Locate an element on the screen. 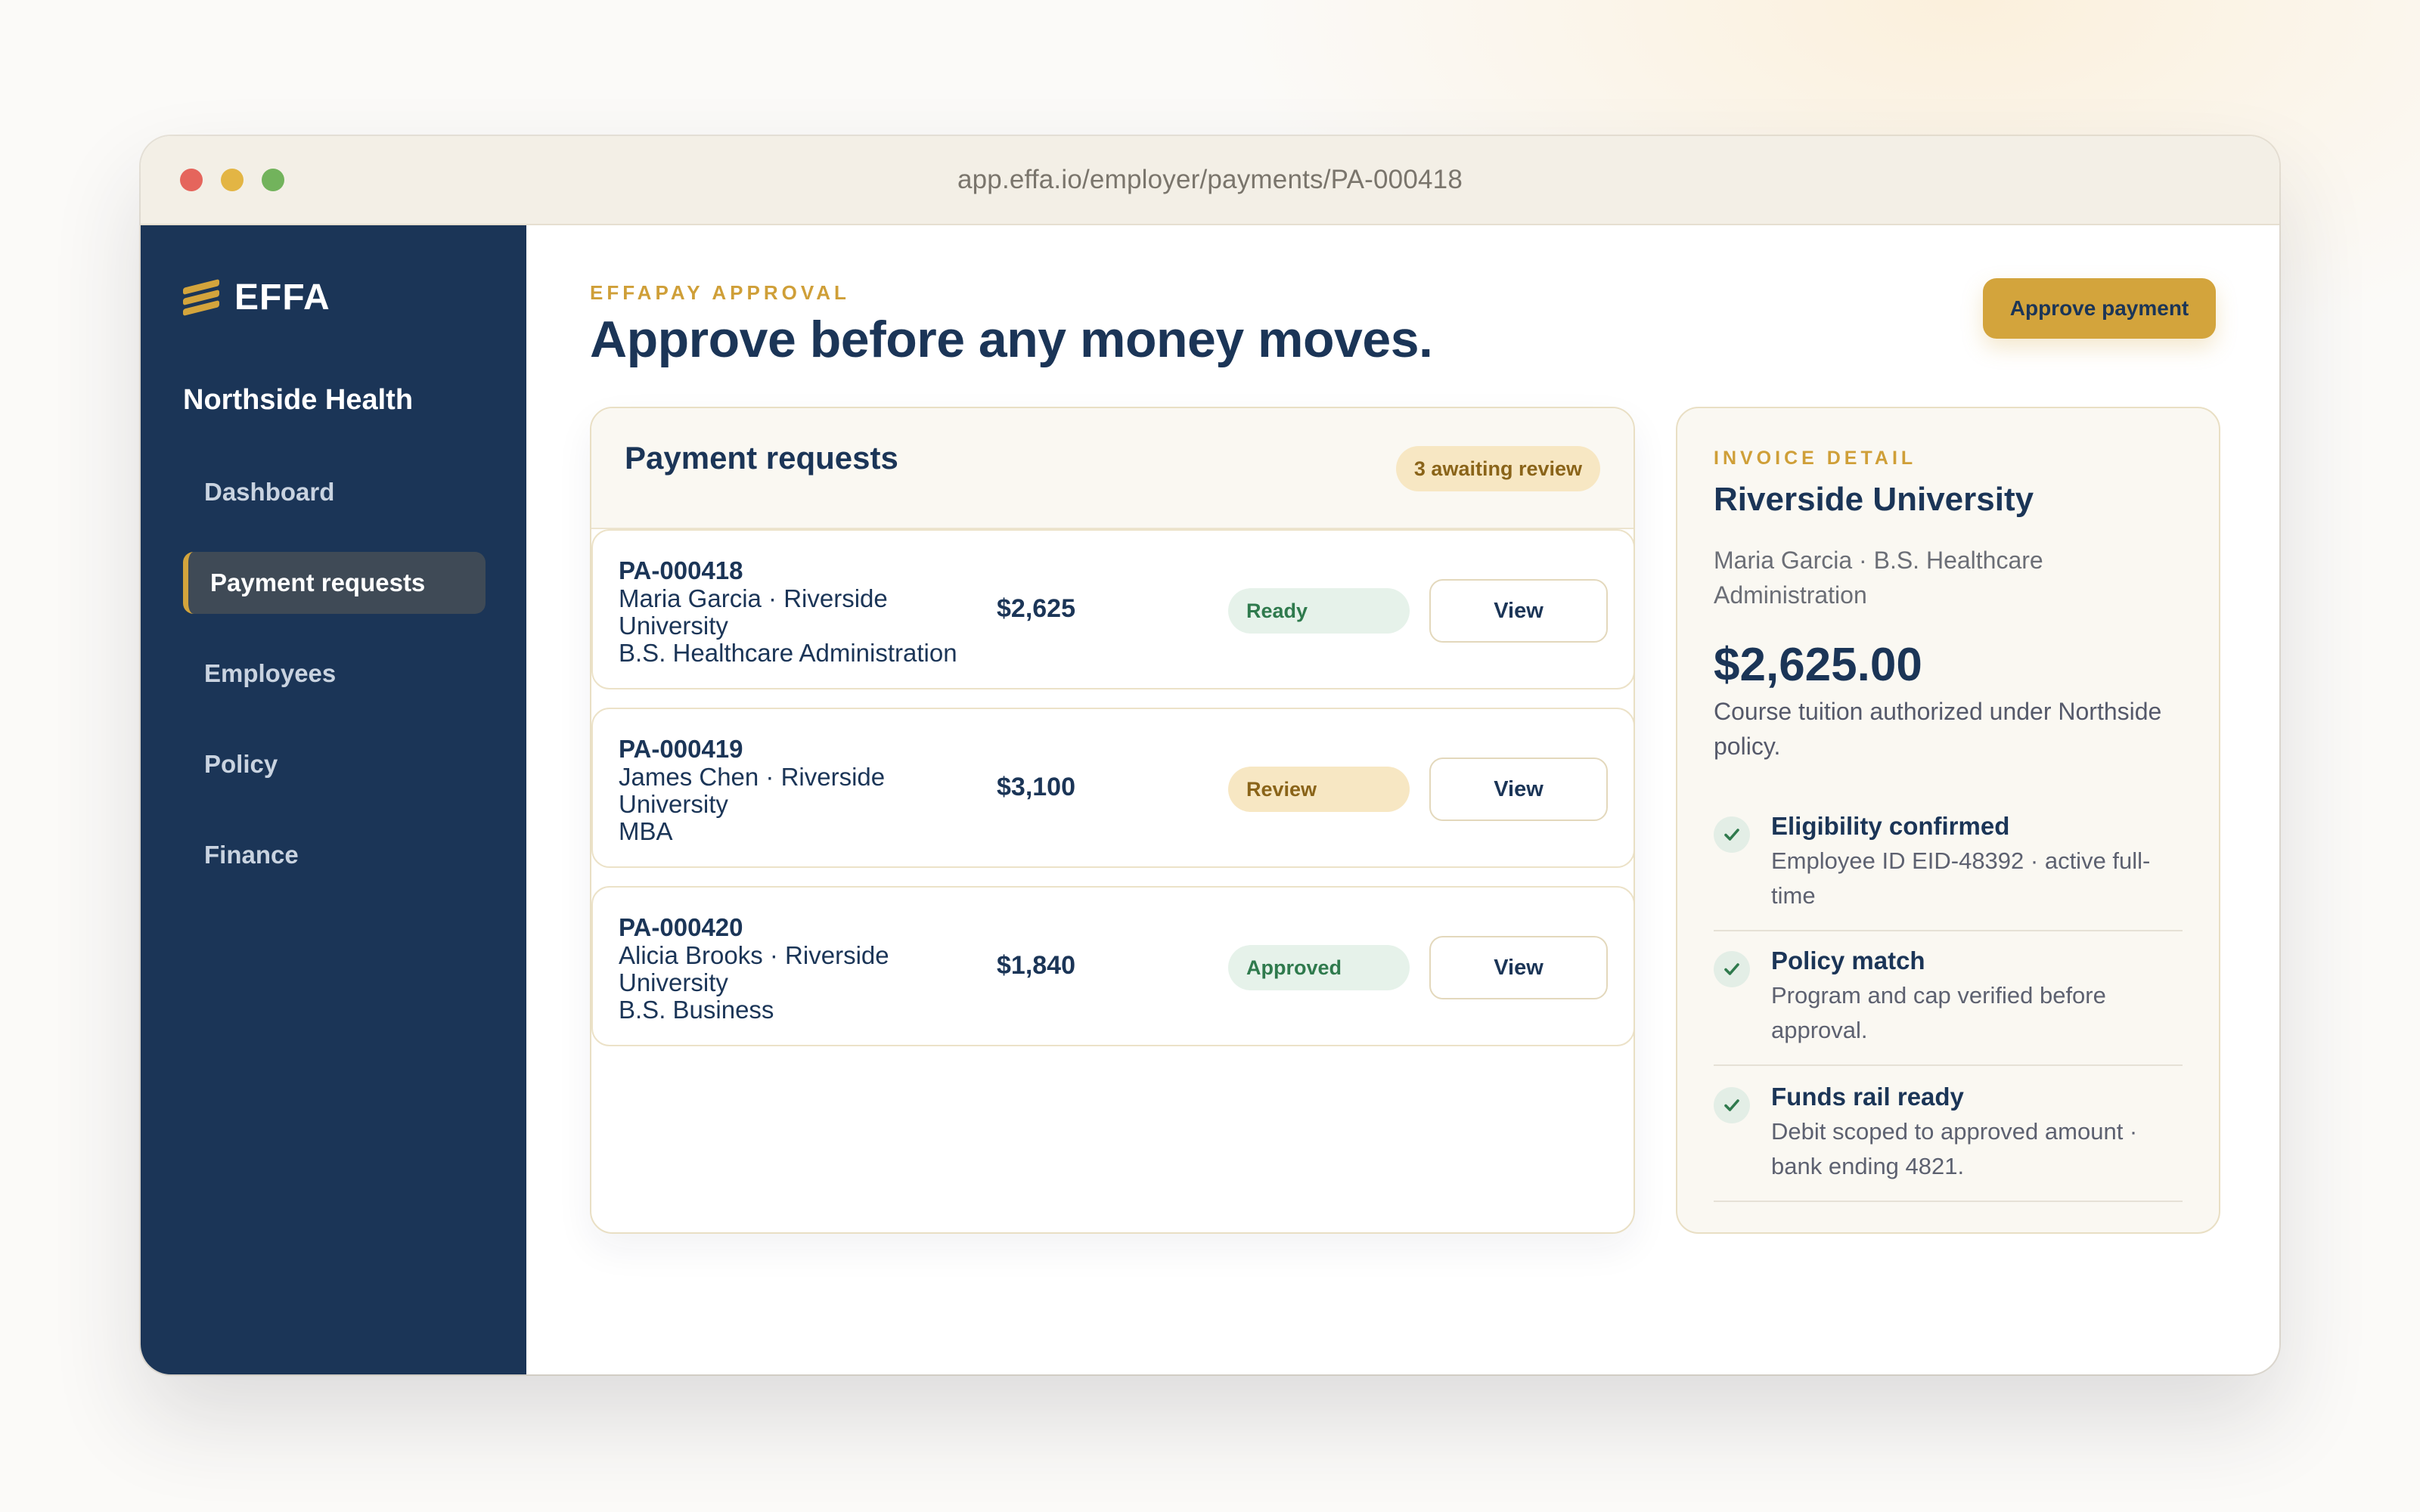 This screenshot has width=2420, height=1512. check-description: Employee ID EID-48392 · active full-time is located at coordinates (1961, 878).